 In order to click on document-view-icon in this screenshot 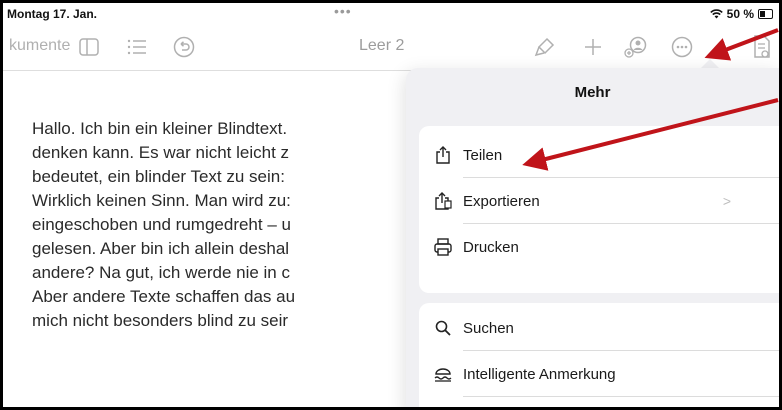, I will do `click(762, 47)`.